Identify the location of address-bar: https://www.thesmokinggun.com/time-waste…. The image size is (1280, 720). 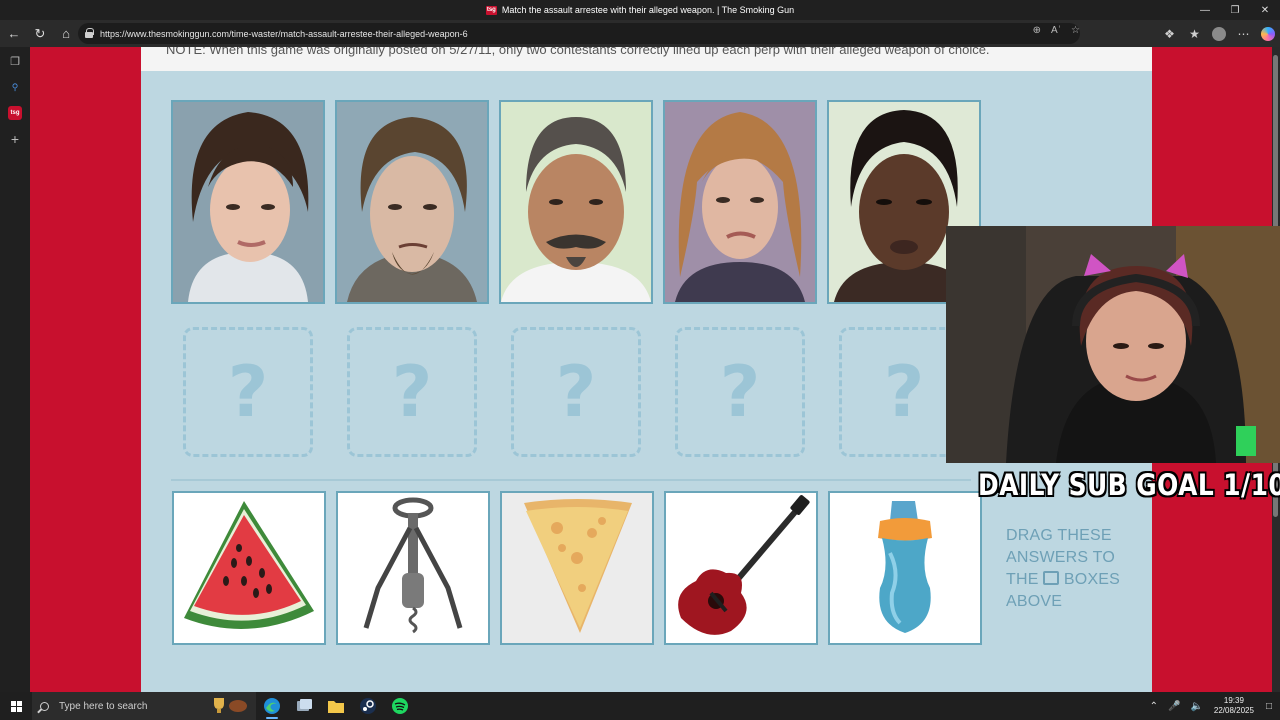
(579, 33).